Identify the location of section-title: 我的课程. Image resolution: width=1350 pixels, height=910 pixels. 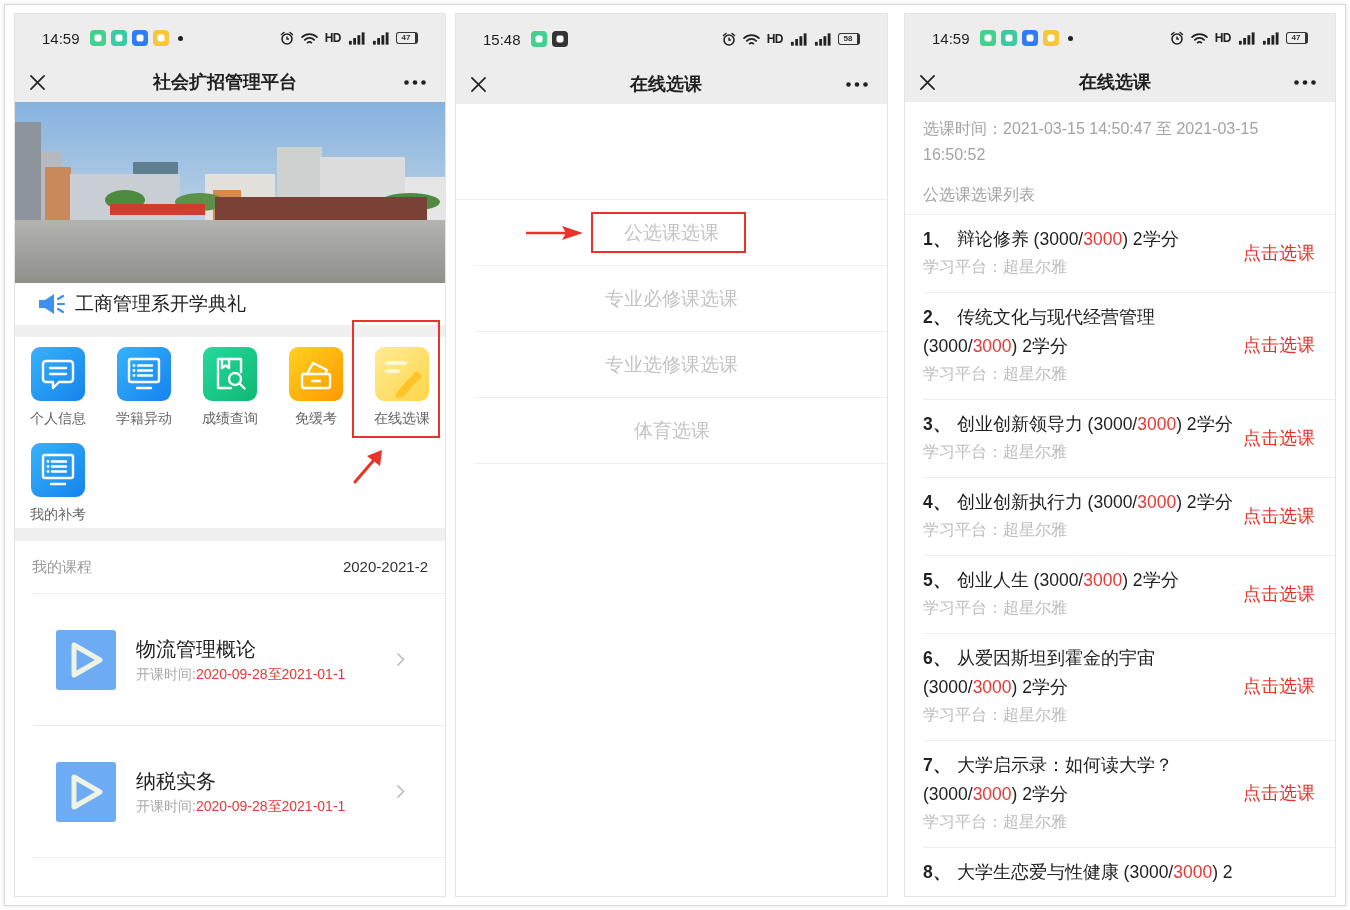
(62, 566).